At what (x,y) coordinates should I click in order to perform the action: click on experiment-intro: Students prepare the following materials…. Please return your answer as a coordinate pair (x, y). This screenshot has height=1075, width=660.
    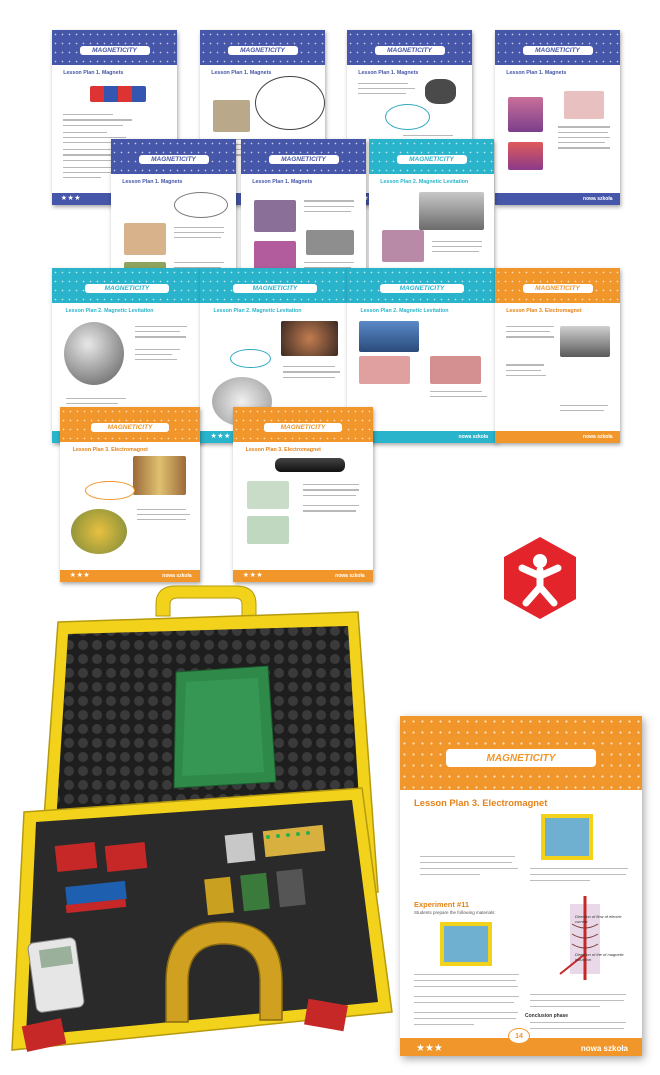
    Looking at the image, I should click on (455, 912).